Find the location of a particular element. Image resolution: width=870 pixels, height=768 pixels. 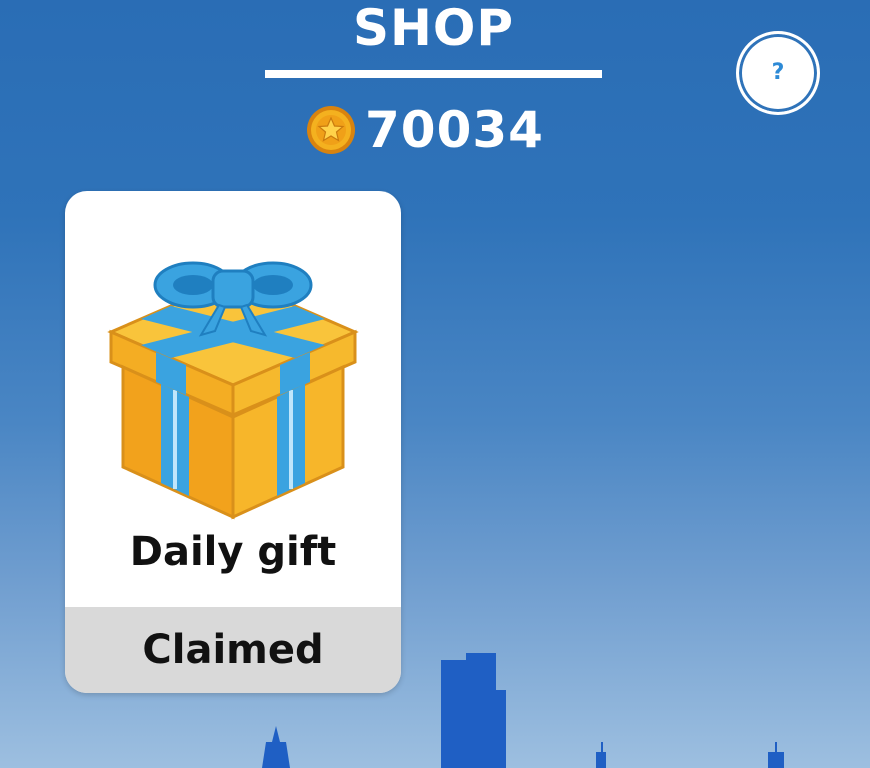

shop-item-status-claimed: Claimed is located at coordinates (233, 650).